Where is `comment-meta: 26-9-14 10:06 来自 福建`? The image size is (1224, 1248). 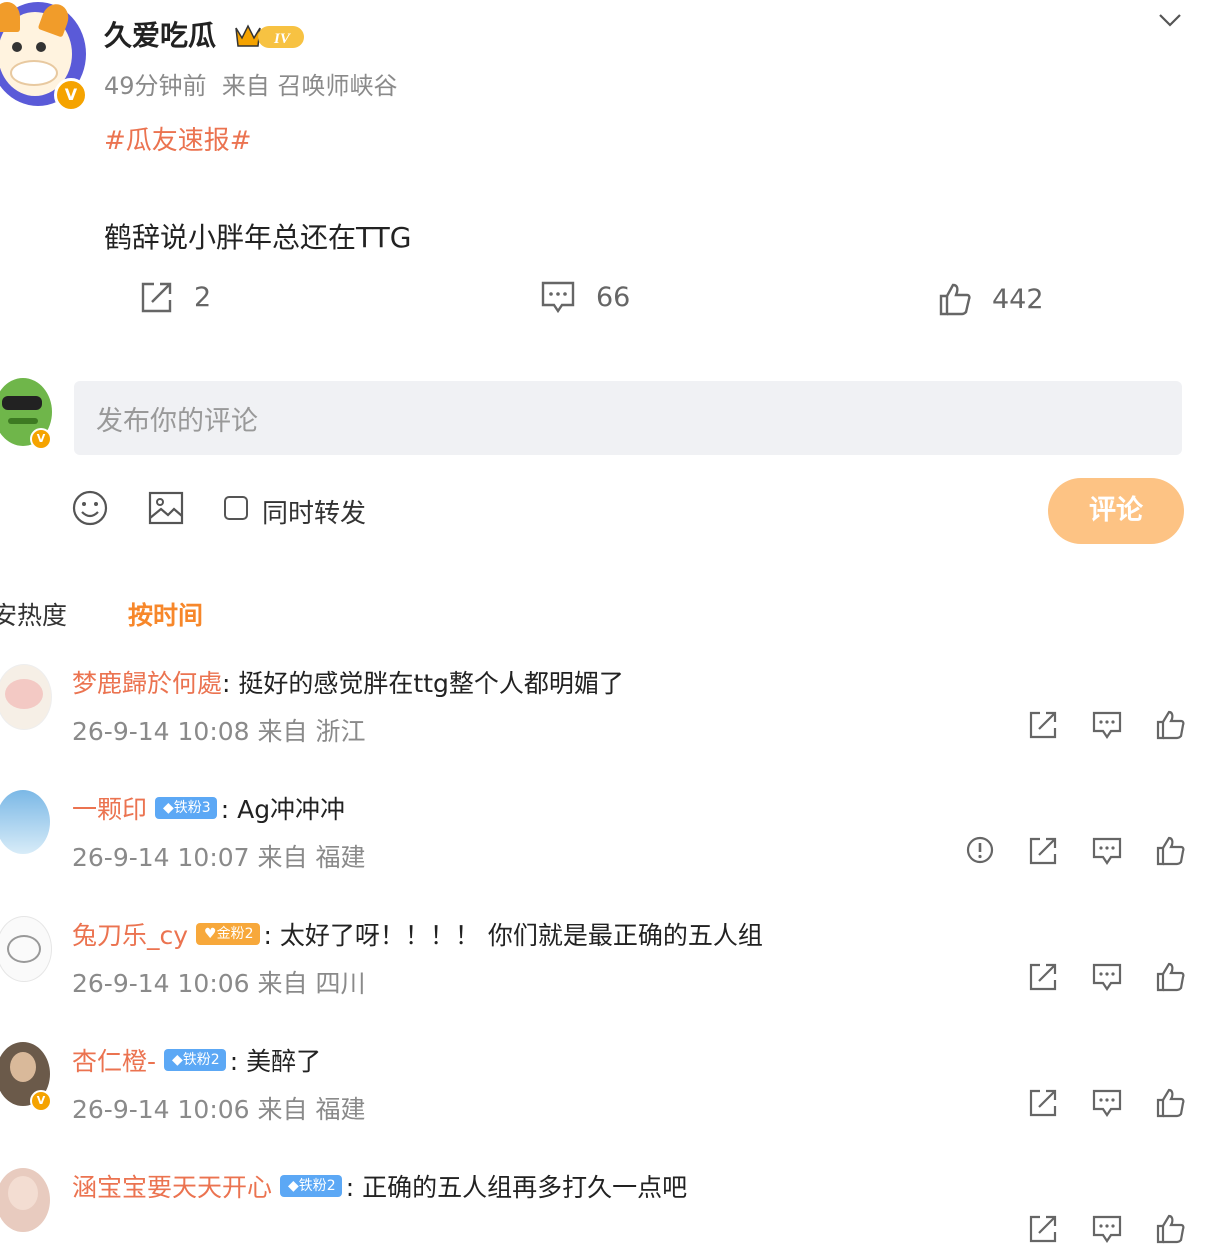 comment-meta: 26-9-14 10:06 来自 福建 is located at coordinates (218, 1108).